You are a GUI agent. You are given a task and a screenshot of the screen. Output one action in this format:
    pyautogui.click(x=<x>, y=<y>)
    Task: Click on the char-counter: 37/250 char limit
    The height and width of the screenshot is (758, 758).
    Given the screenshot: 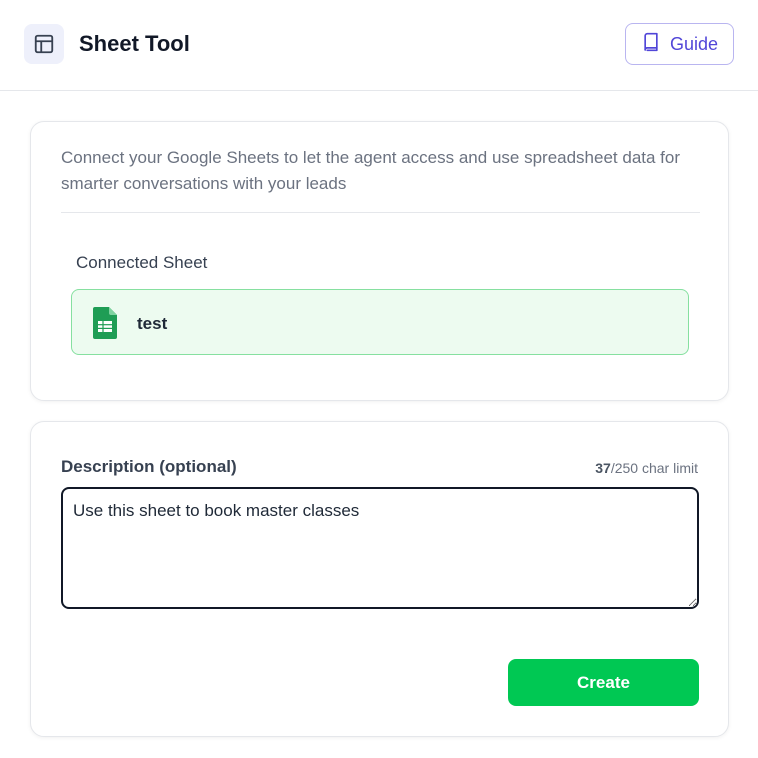 What is the action you would take?
    pyautogui.click(x=646, y=468)
    